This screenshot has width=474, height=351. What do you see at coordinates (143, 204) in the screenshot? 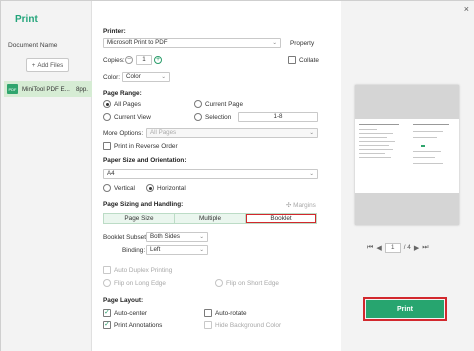
I see `page-sizing-label: Page Sizing and Handling:` at bounding box center [143, 204].